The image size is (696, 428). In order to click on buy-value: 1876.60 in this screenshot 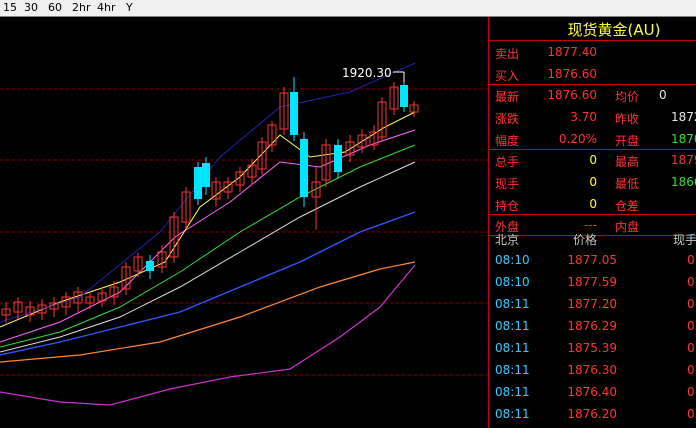, I will do `click(572, 74)`.